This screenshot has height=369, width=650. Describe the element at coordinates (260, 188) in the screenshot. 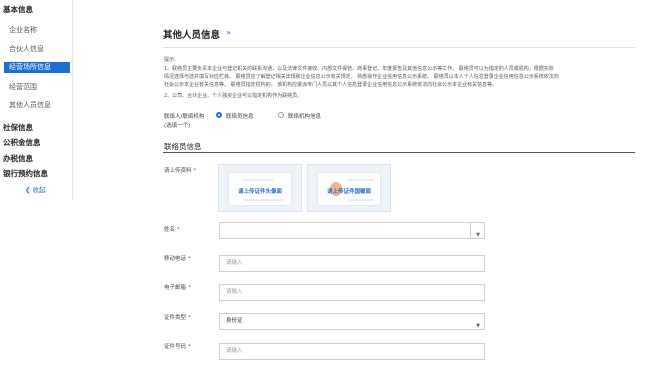

I see `upload-id-front: 请上传证件头像面` at that location.